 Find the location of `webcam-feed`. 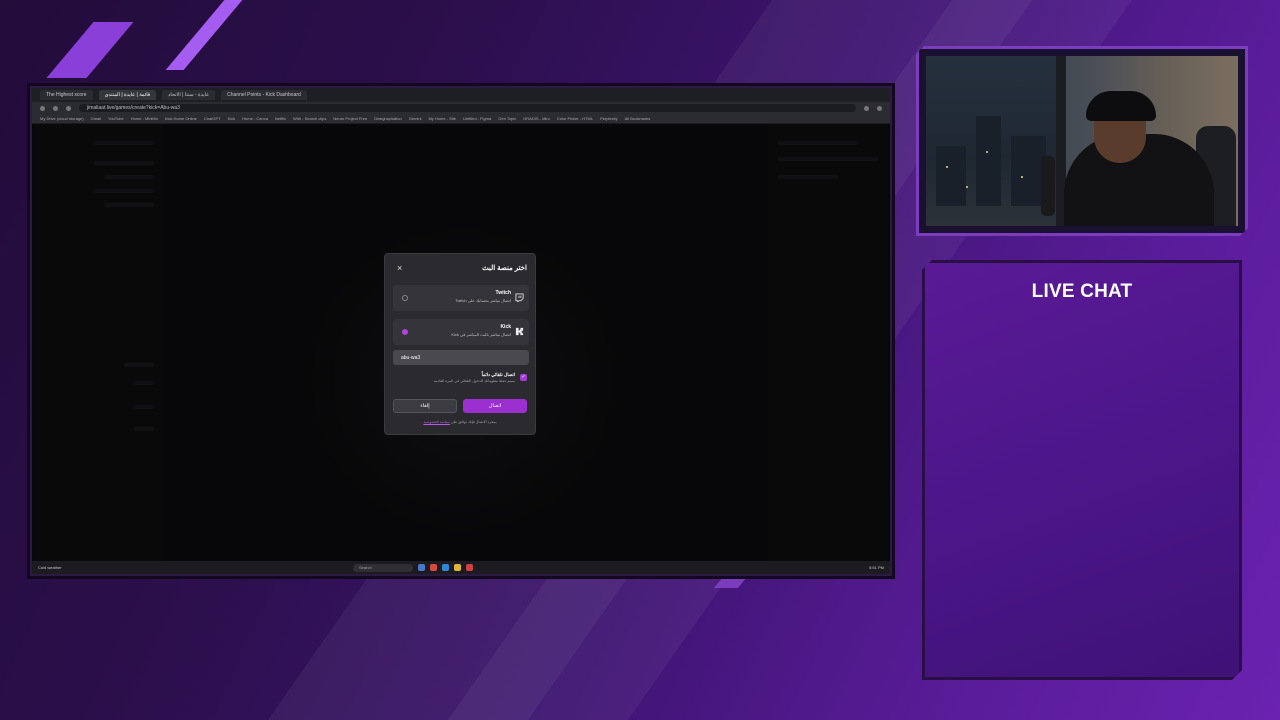

webcam-feed is located at coordinates (1082, 141).